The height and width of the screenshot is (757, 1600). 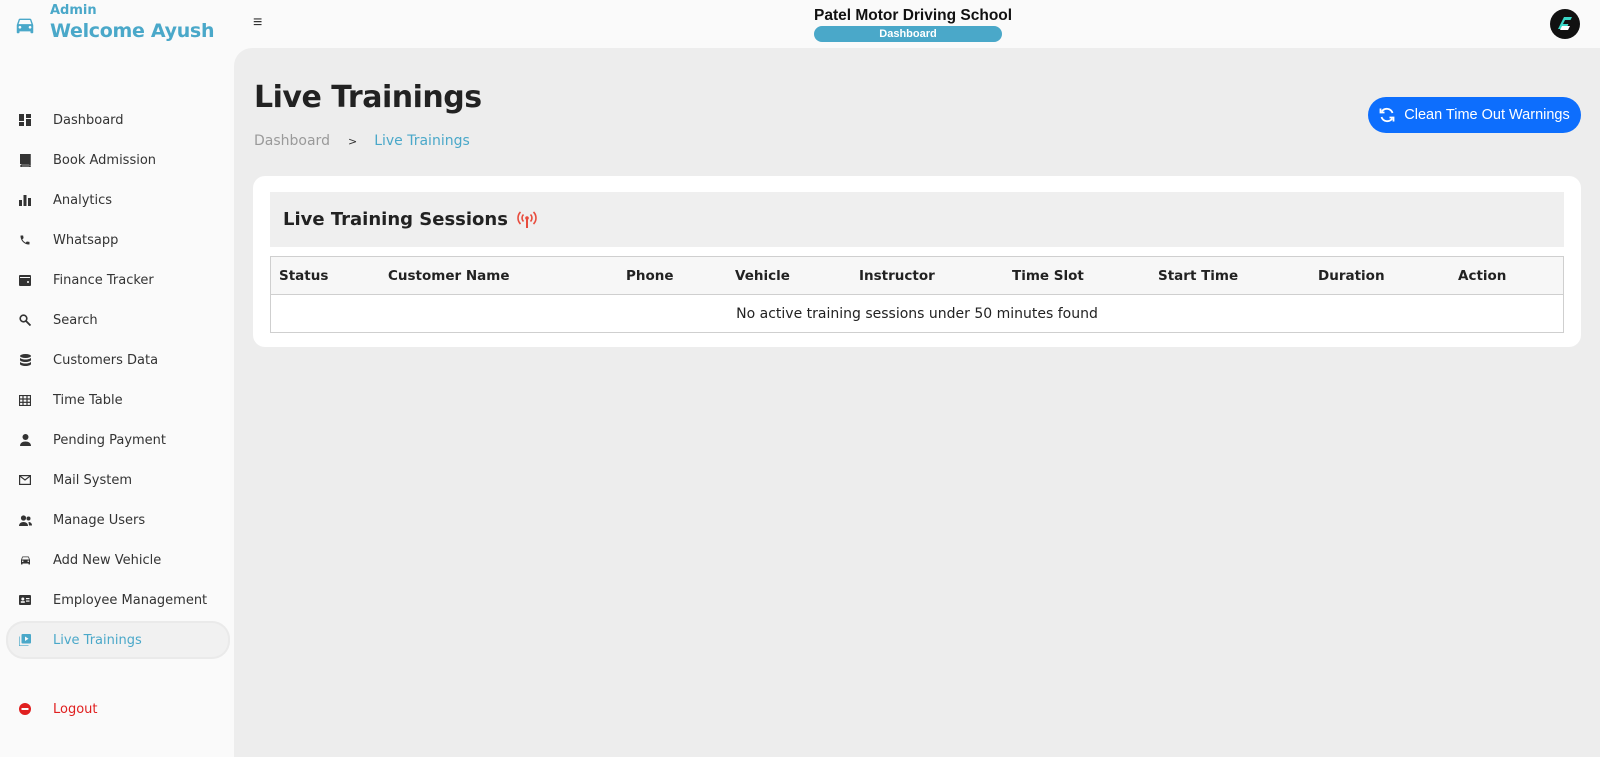 I want to click on table-icon, so click(x=25, y=400).